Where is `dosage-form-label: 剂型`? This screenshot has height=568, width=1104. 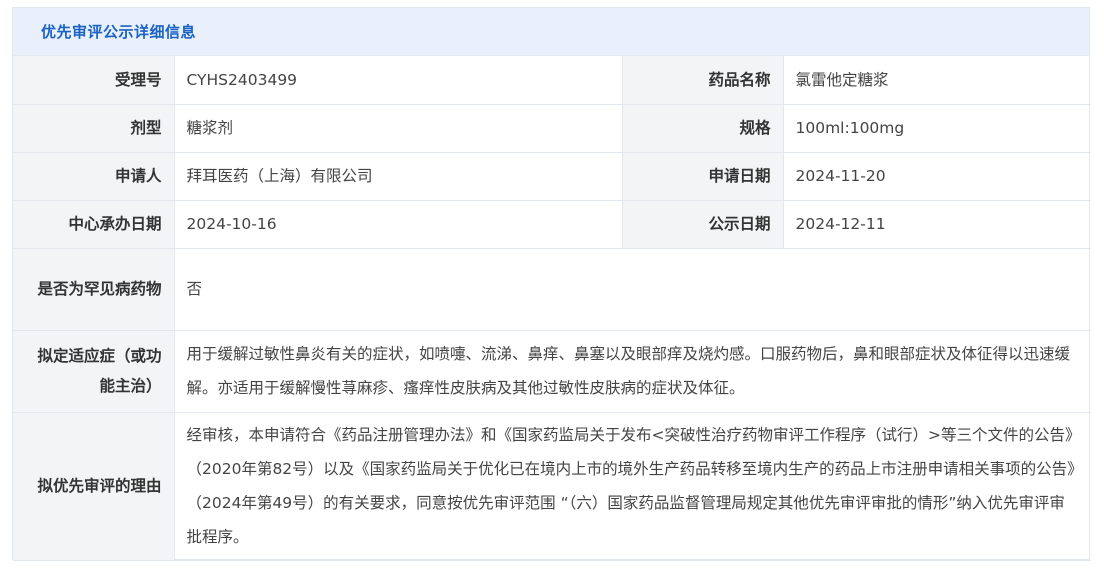
dosage-form-label: 剂型 is located at coordinates (94, 128).